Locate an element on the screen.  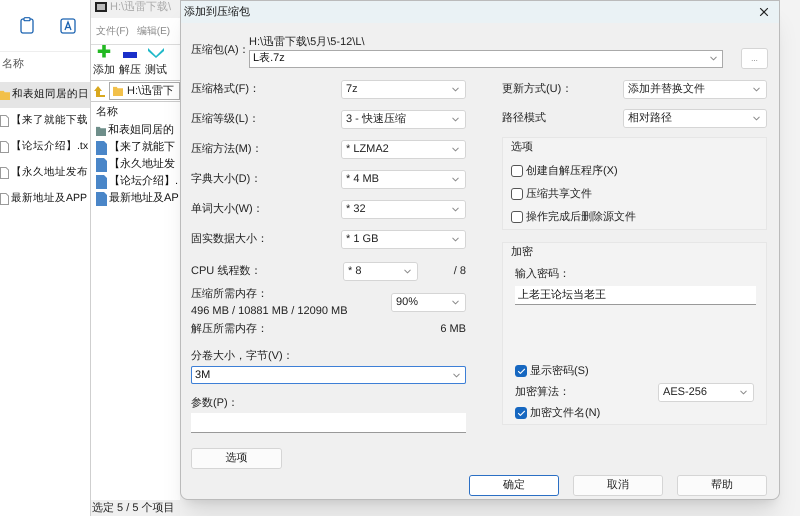
field-label: 参数(P)： is located at coordinates (215, 402).